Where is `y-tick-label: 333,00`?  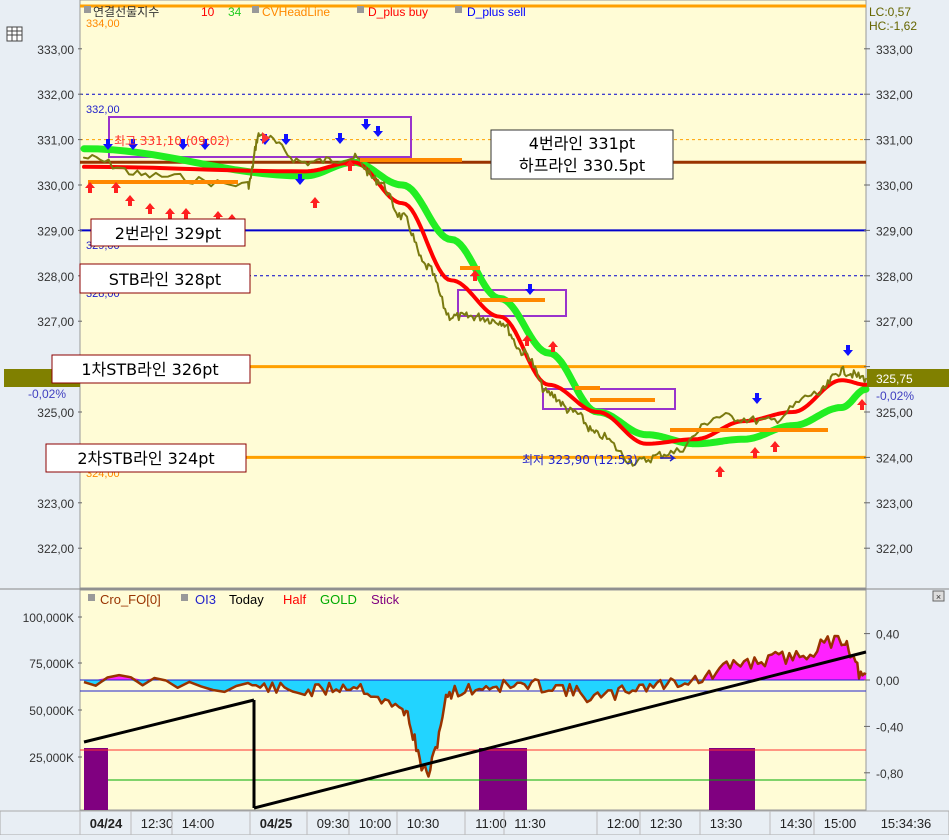 y-tick-label: 333,00 is located at coordinates (55, 50).